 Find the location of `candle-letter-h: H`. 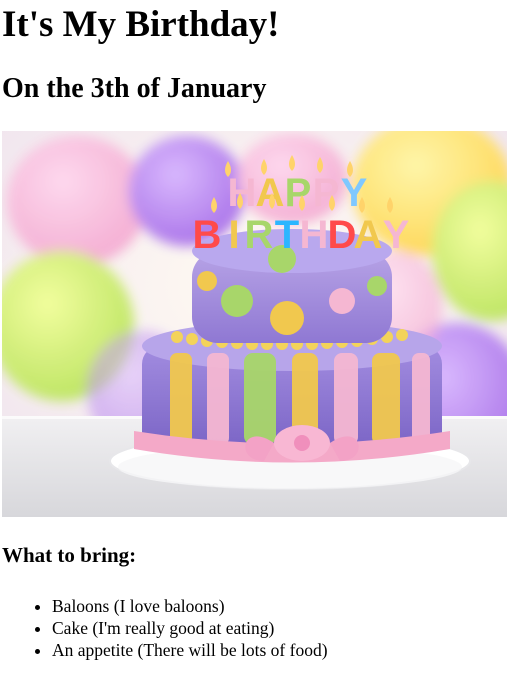

candle-letter-h: H is located at coordinates (242, 193).